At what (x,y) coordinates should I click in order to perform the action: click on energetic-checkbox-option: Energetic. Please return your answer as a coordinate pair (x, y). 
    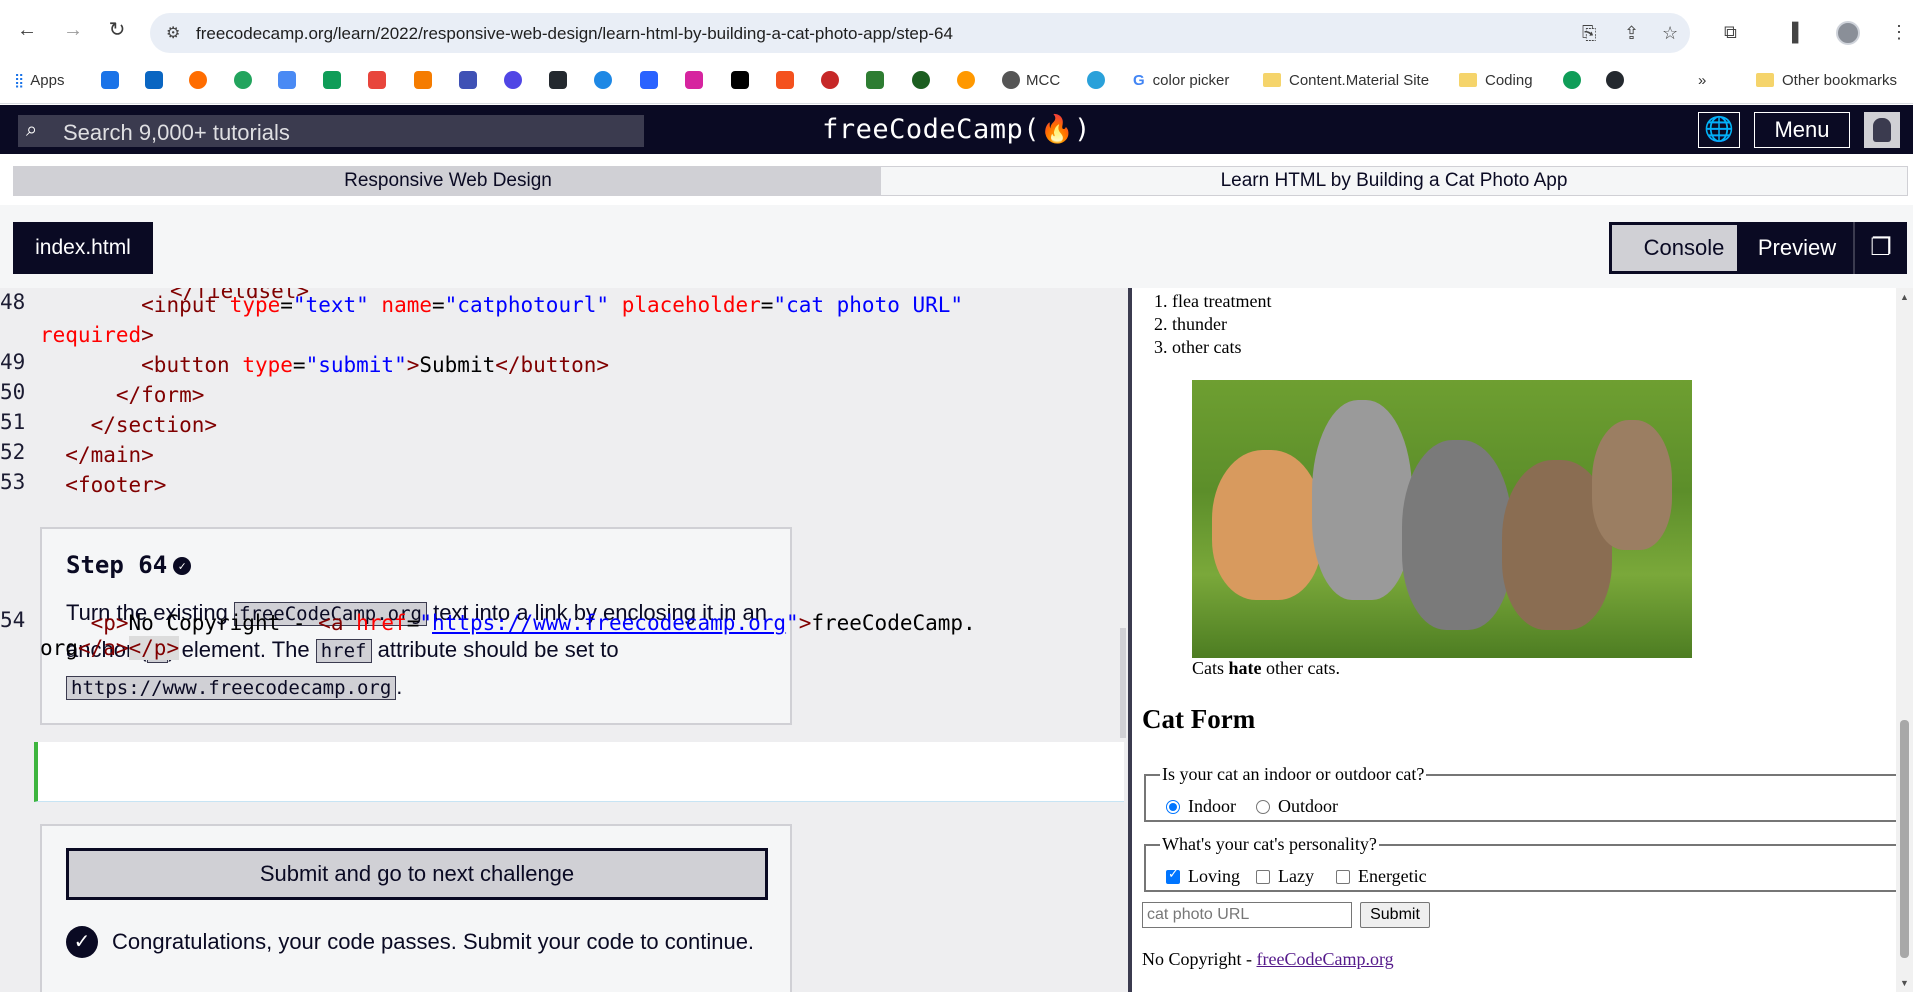
    Looking at the image, I should click on (1381, 876).